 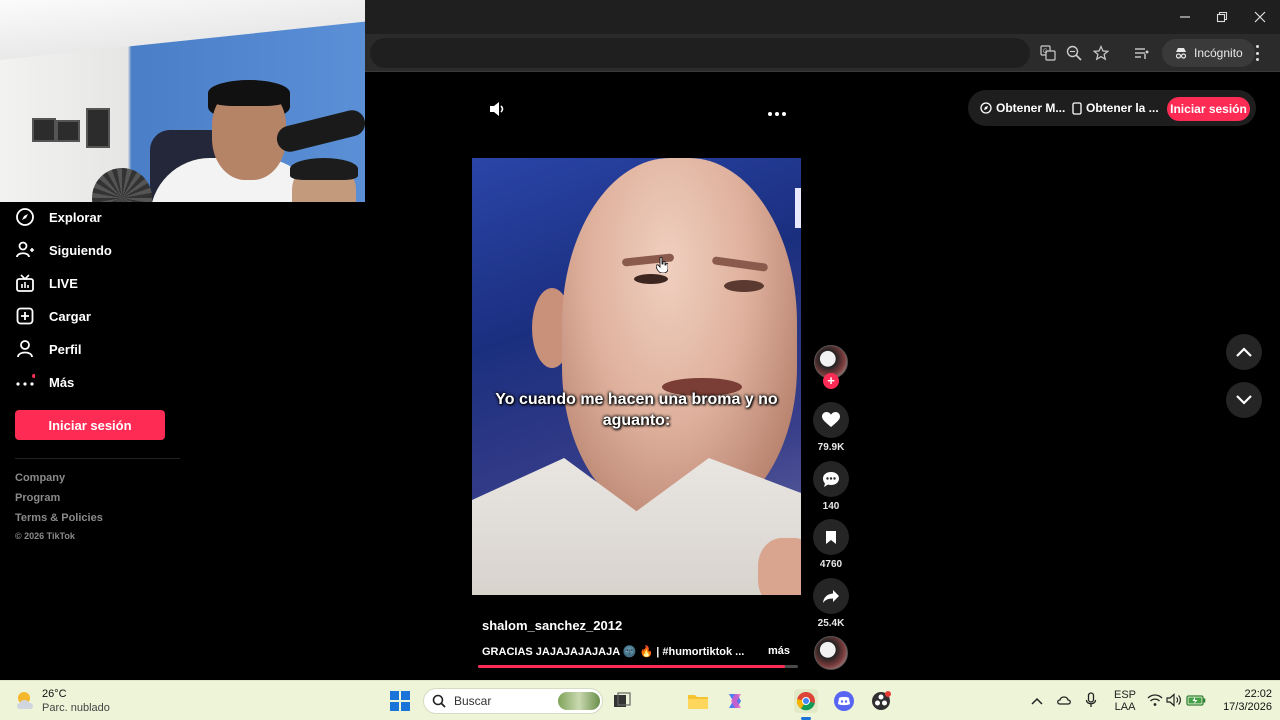 What do you see at coordinates (831, 381) in the screenshot?
I see `follow-button: +` at bounding box center [831, 381].